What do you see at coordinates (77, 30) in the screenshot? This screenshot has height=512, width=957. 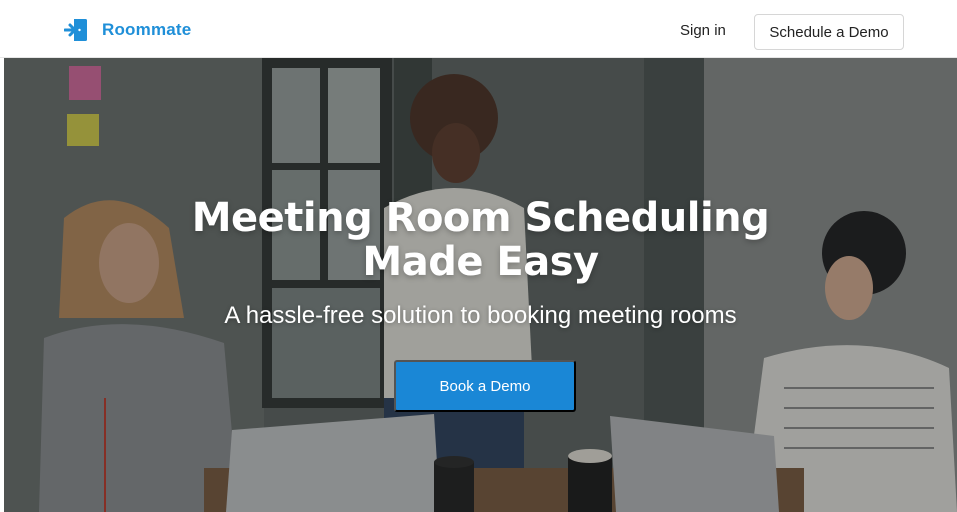 I see `door-enter-icon` at bounding box center [77, 30].